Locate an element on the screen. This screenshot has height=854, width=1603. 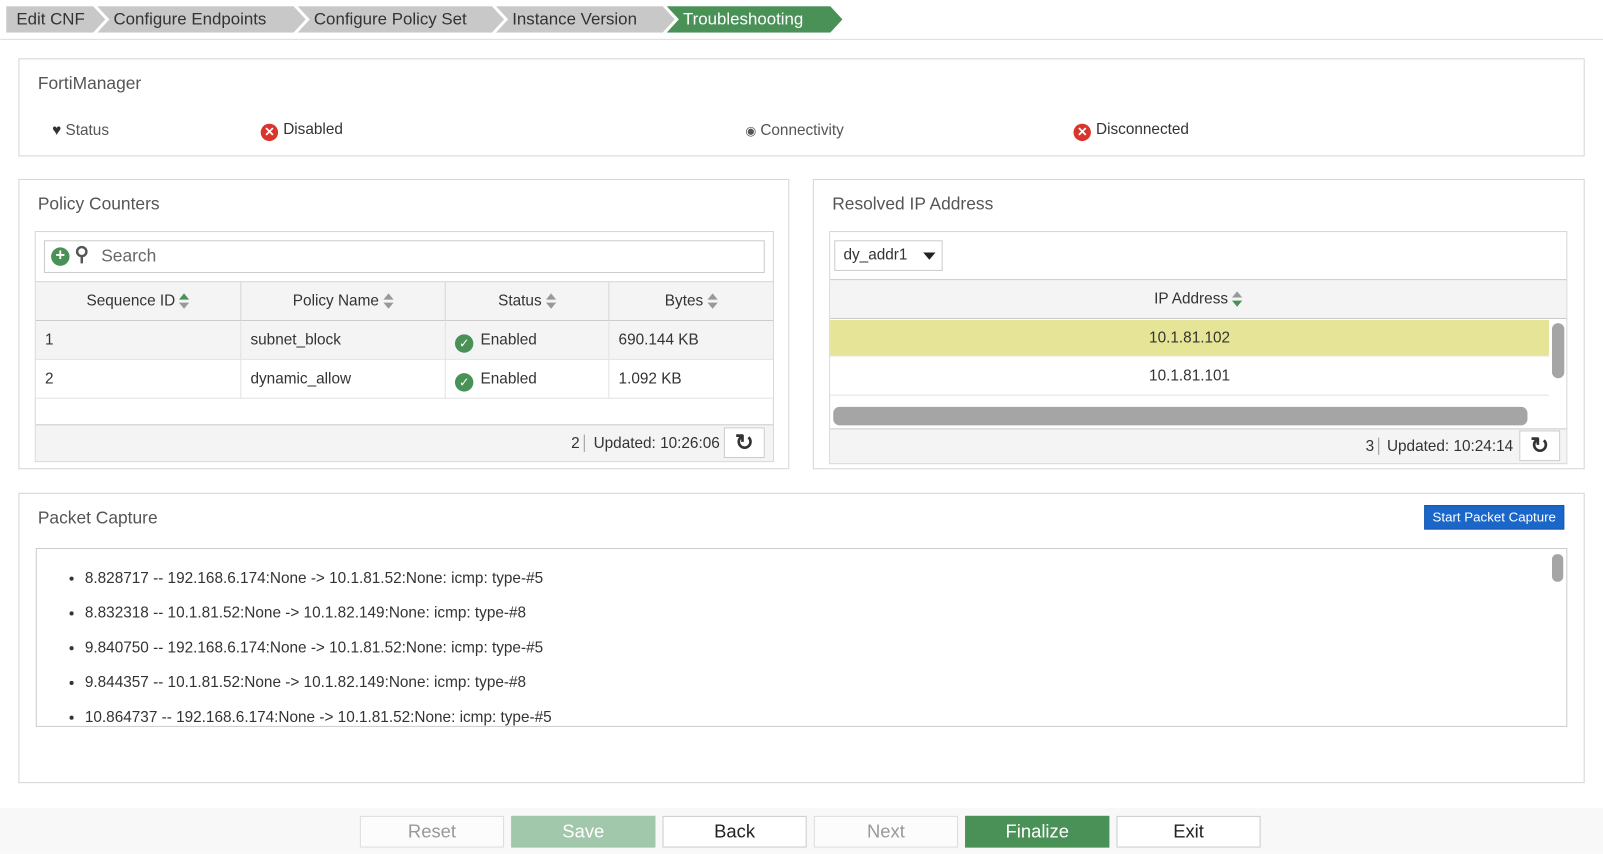
status-value-text: Disabled is located at coordinates (313, 129).